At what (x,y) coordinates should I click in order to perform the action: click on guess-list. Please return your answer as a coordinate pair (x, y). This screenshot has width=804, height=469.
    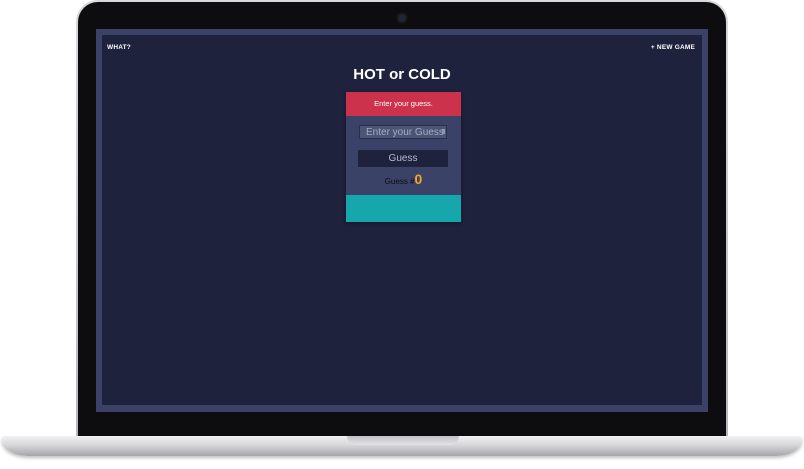
    Looking at the image, I should click on (403, 208).